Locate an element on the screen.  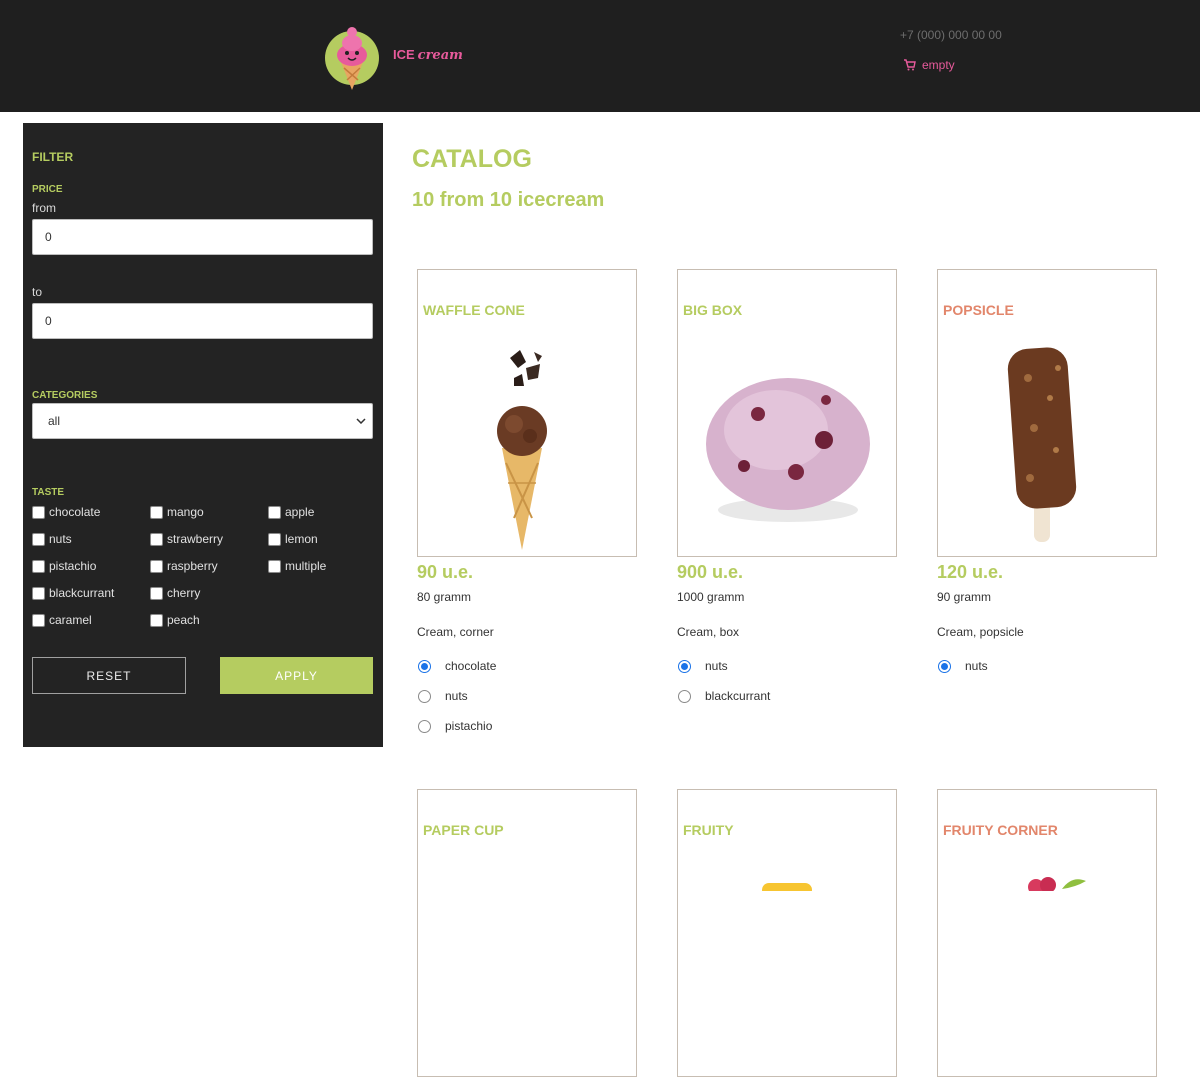
taste-chocolate: chocolate is located at coordinates (91, 512).